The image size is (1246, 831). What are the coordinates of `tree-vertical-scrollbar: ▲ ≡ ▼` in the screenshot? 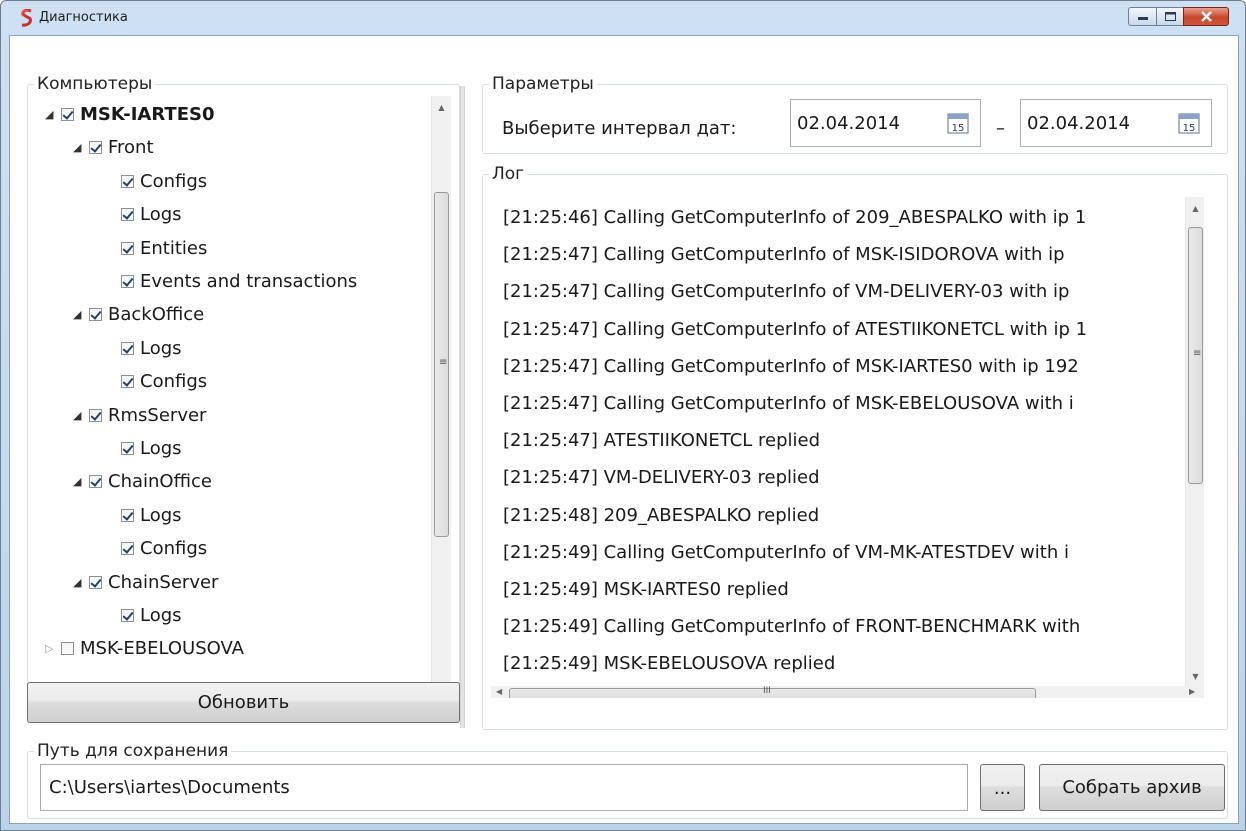 It's located at (441, 398).